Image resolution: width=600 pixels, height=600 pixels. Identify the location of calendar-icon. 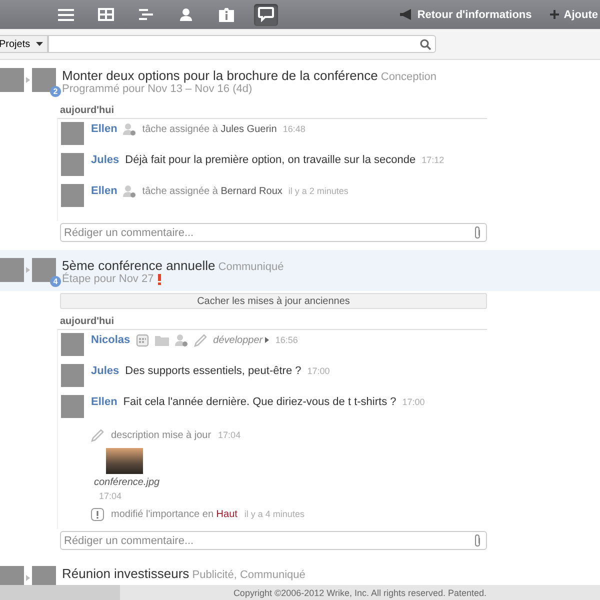
(143, 340).